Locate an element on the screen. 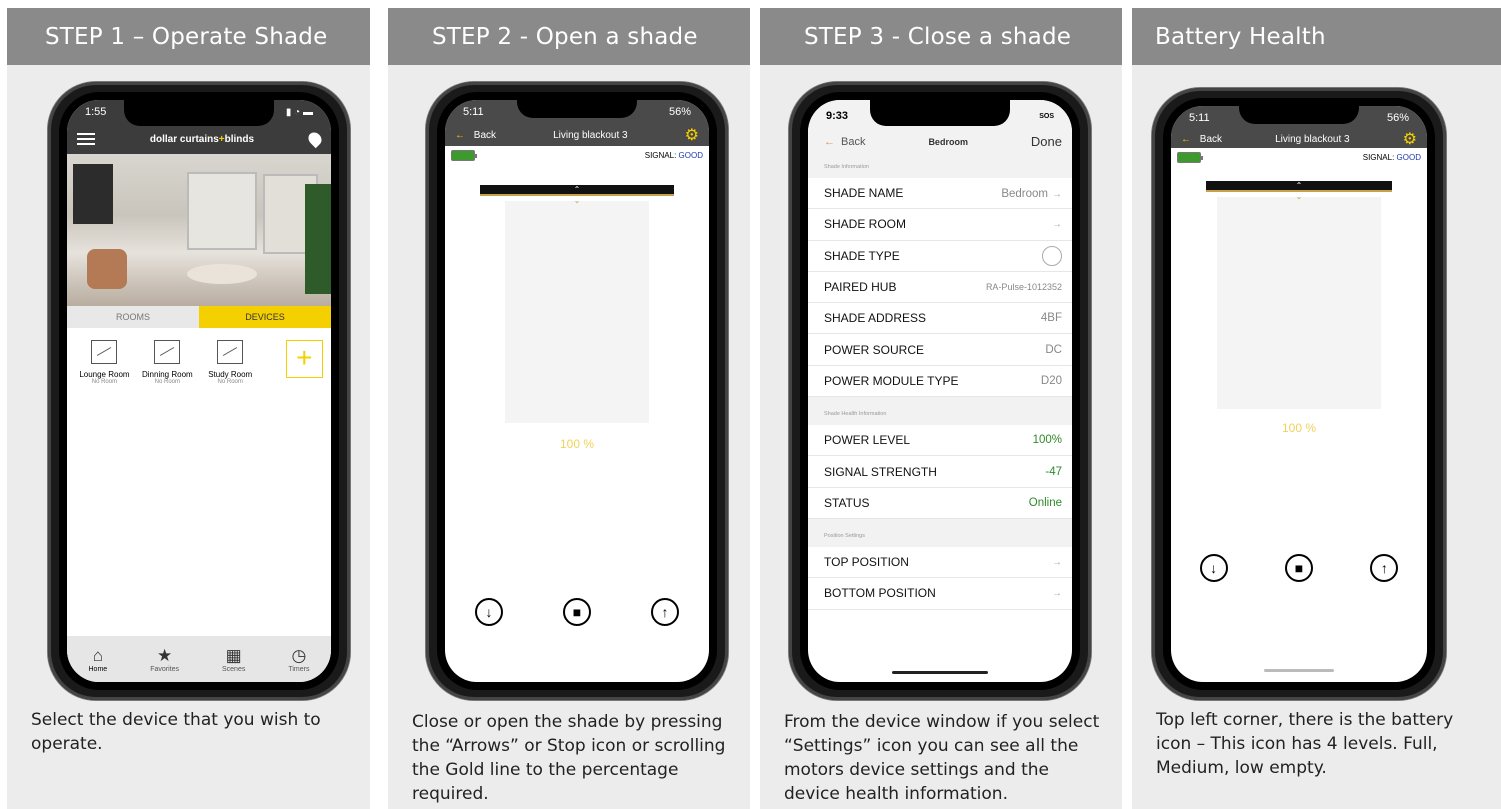 Image resolution: width=1501 pixels, height=809 pixels. tab-devices: DEVICES is located at coordinates (265, 317).